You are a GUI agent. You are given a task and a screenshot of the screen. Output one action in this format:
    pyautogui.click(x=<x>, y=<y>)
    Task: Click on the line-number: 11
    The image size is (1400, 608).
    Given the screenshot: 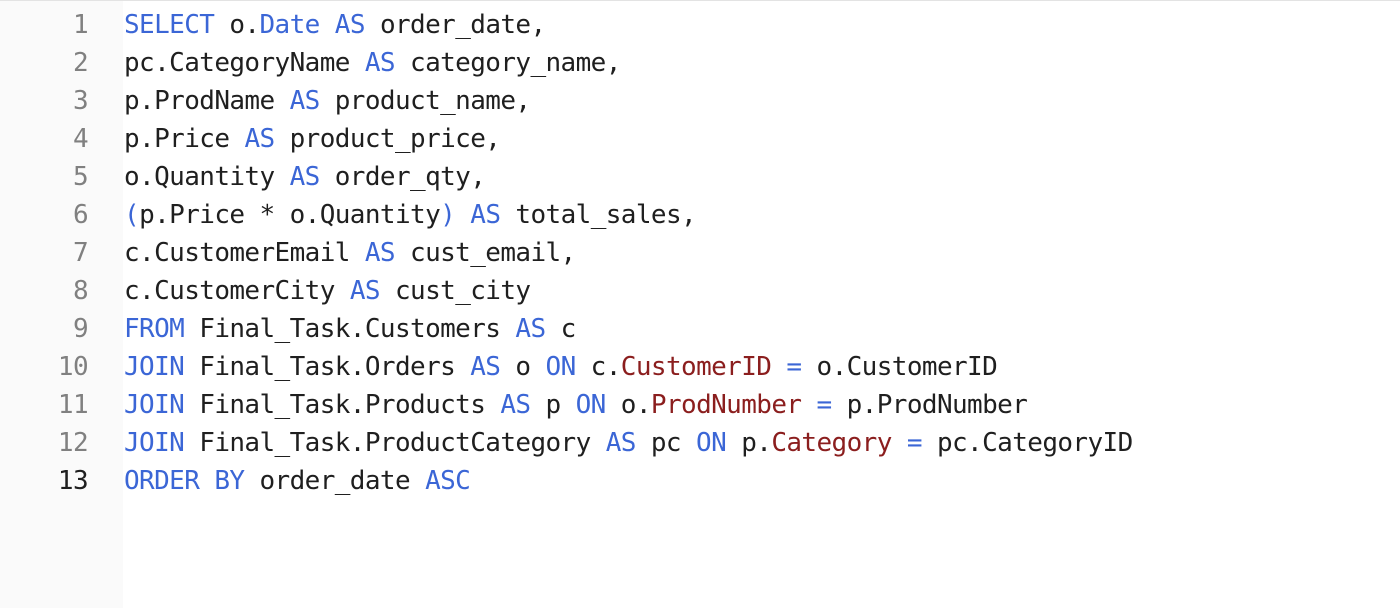 What is the action you would take?
    pyautogui.click(x=73, y=405)
    